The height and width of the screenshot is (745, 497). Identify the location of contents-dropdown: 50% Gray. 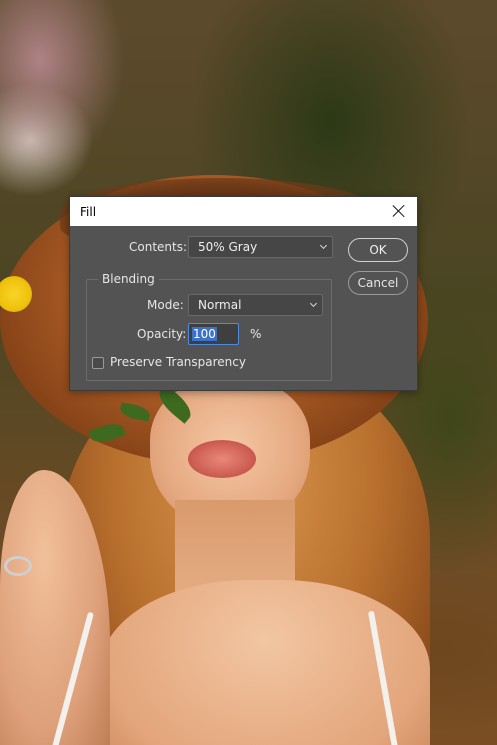
(260, 247).